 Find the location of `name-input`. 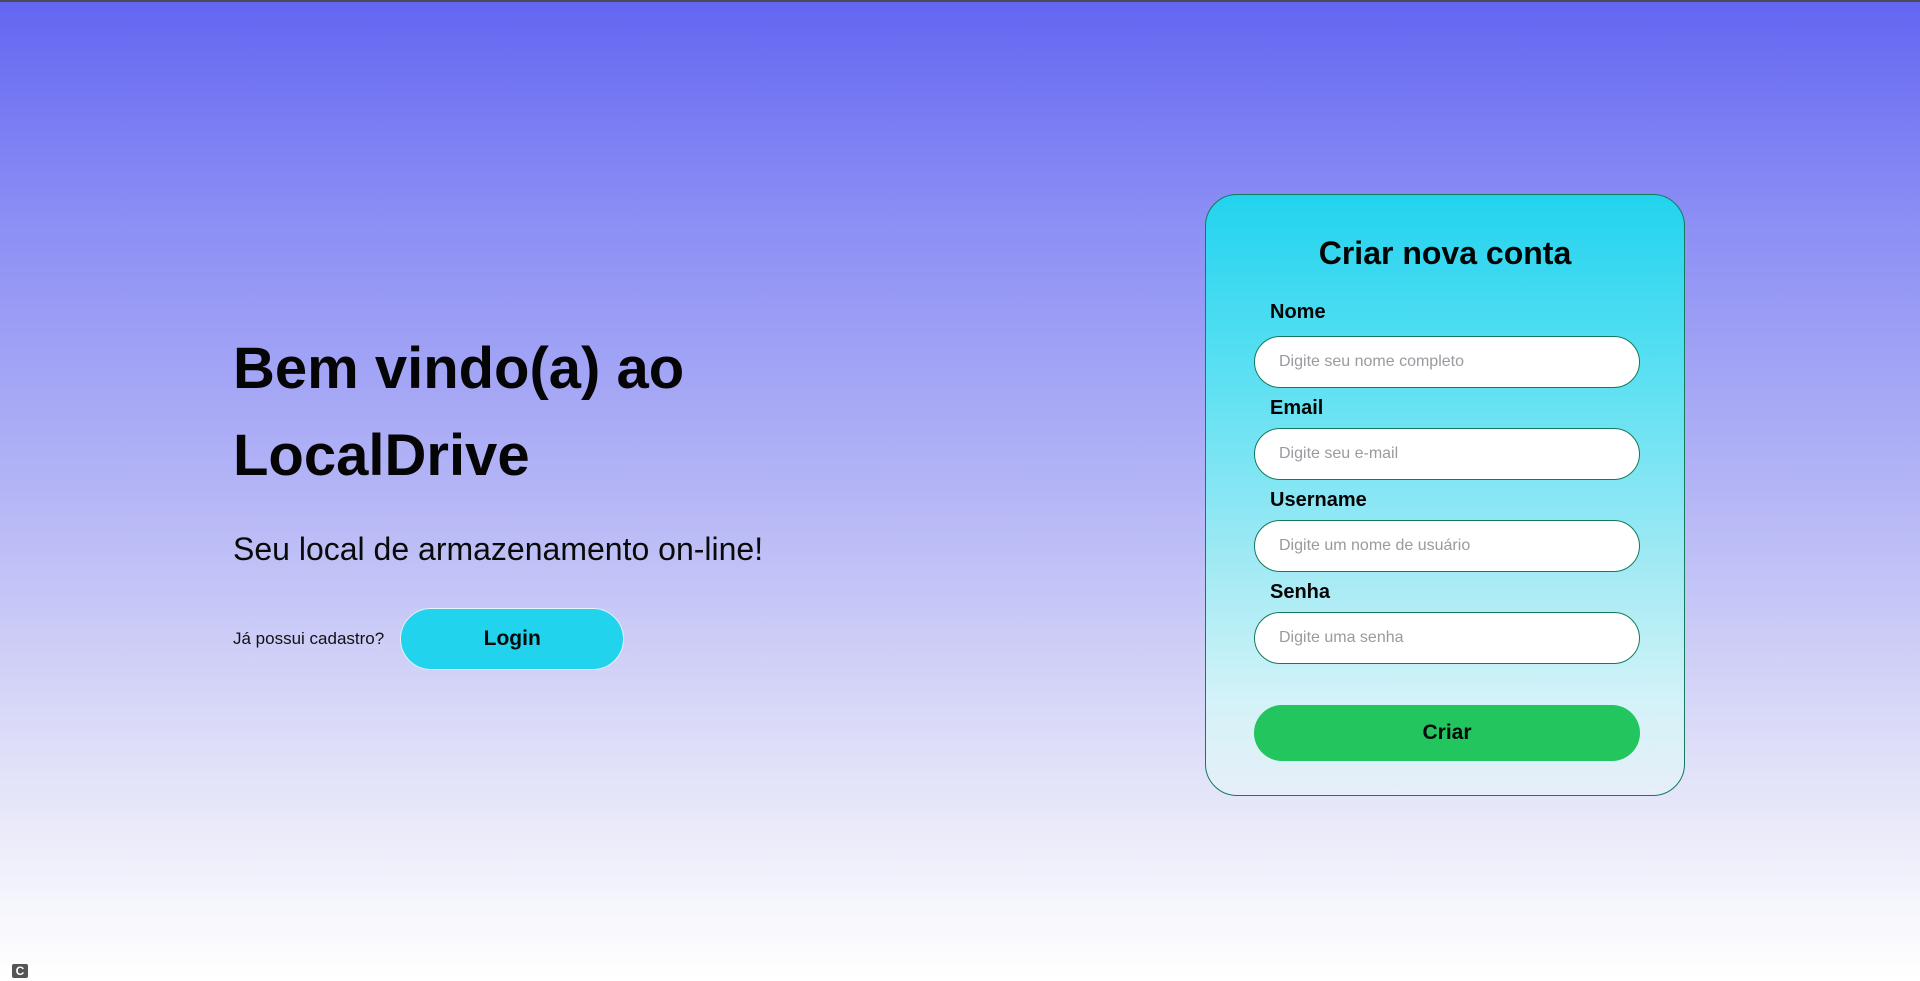

name-input is located at coordinates (1447, 362).